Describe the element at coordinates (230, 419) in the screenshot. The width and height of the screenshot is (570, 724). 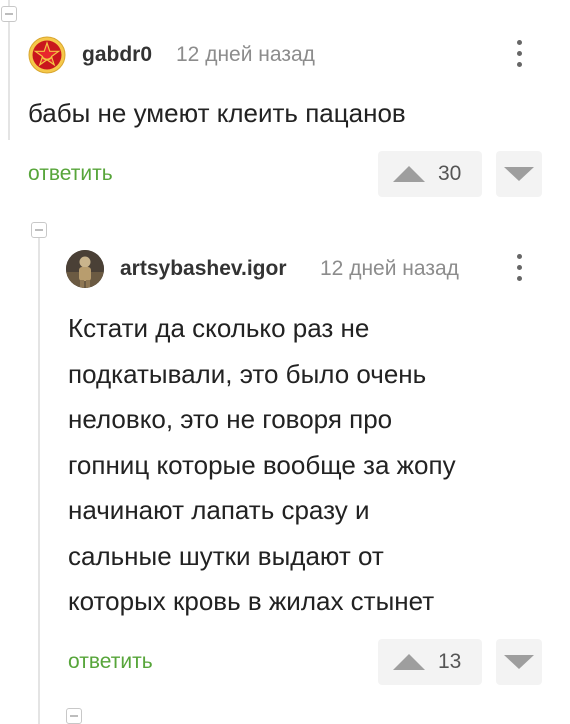
I see `comment-text-line: неловко, это не говоря про` at that location.